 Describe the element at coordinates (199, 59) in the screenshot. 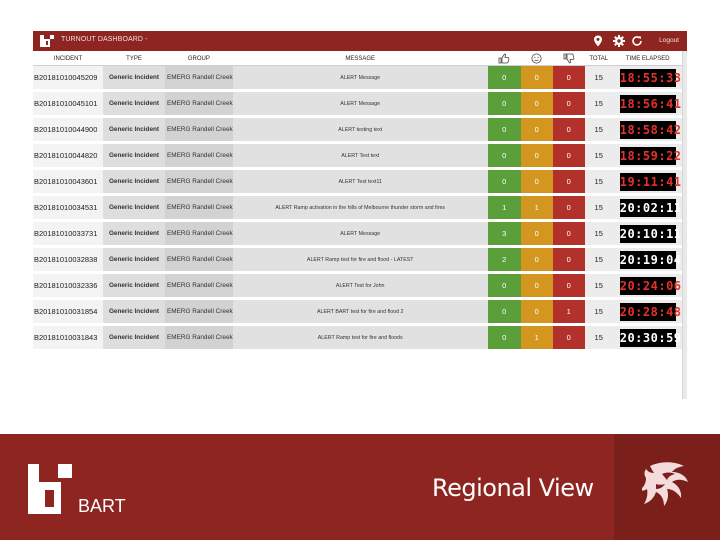

I see `header-group: GROUP` at that location.